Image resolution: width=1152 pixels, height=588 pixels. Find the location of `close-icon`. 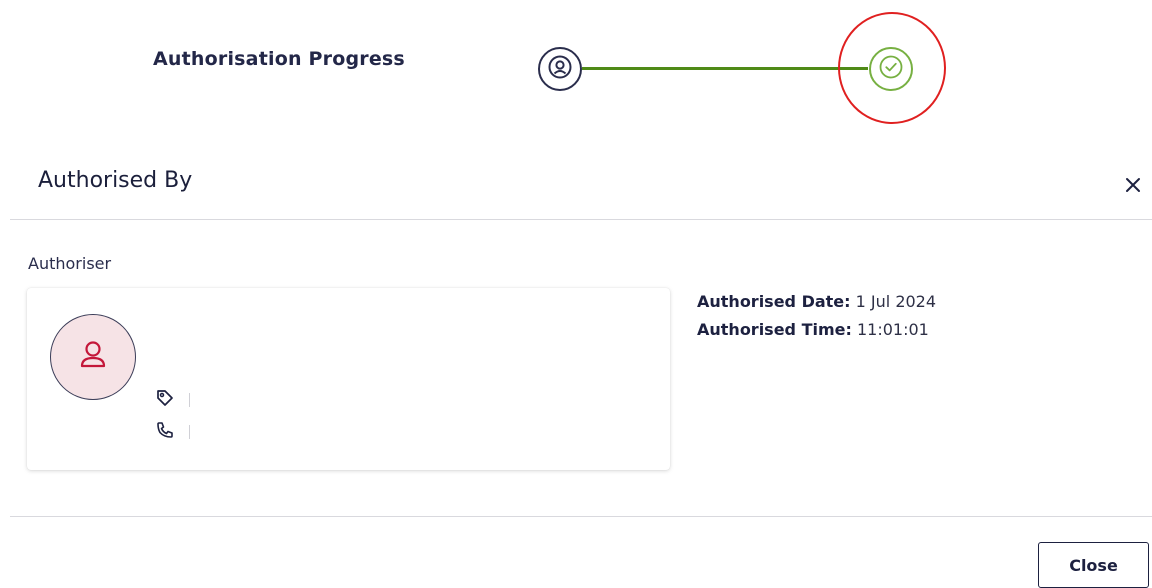

close-icon is located at coordinates (1133, 187).